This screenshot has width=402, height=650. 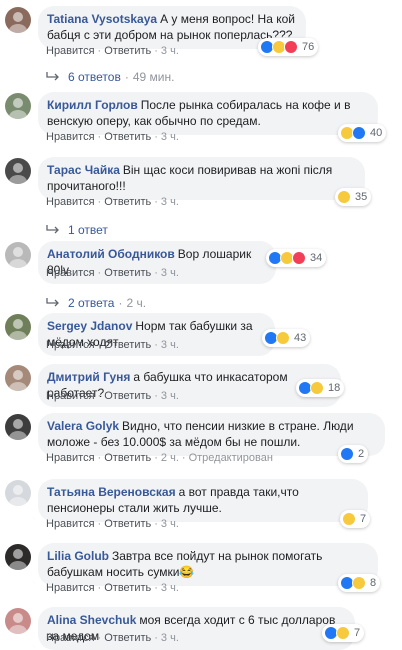 I want to click on angry-icon, so click(x=291, y=47).